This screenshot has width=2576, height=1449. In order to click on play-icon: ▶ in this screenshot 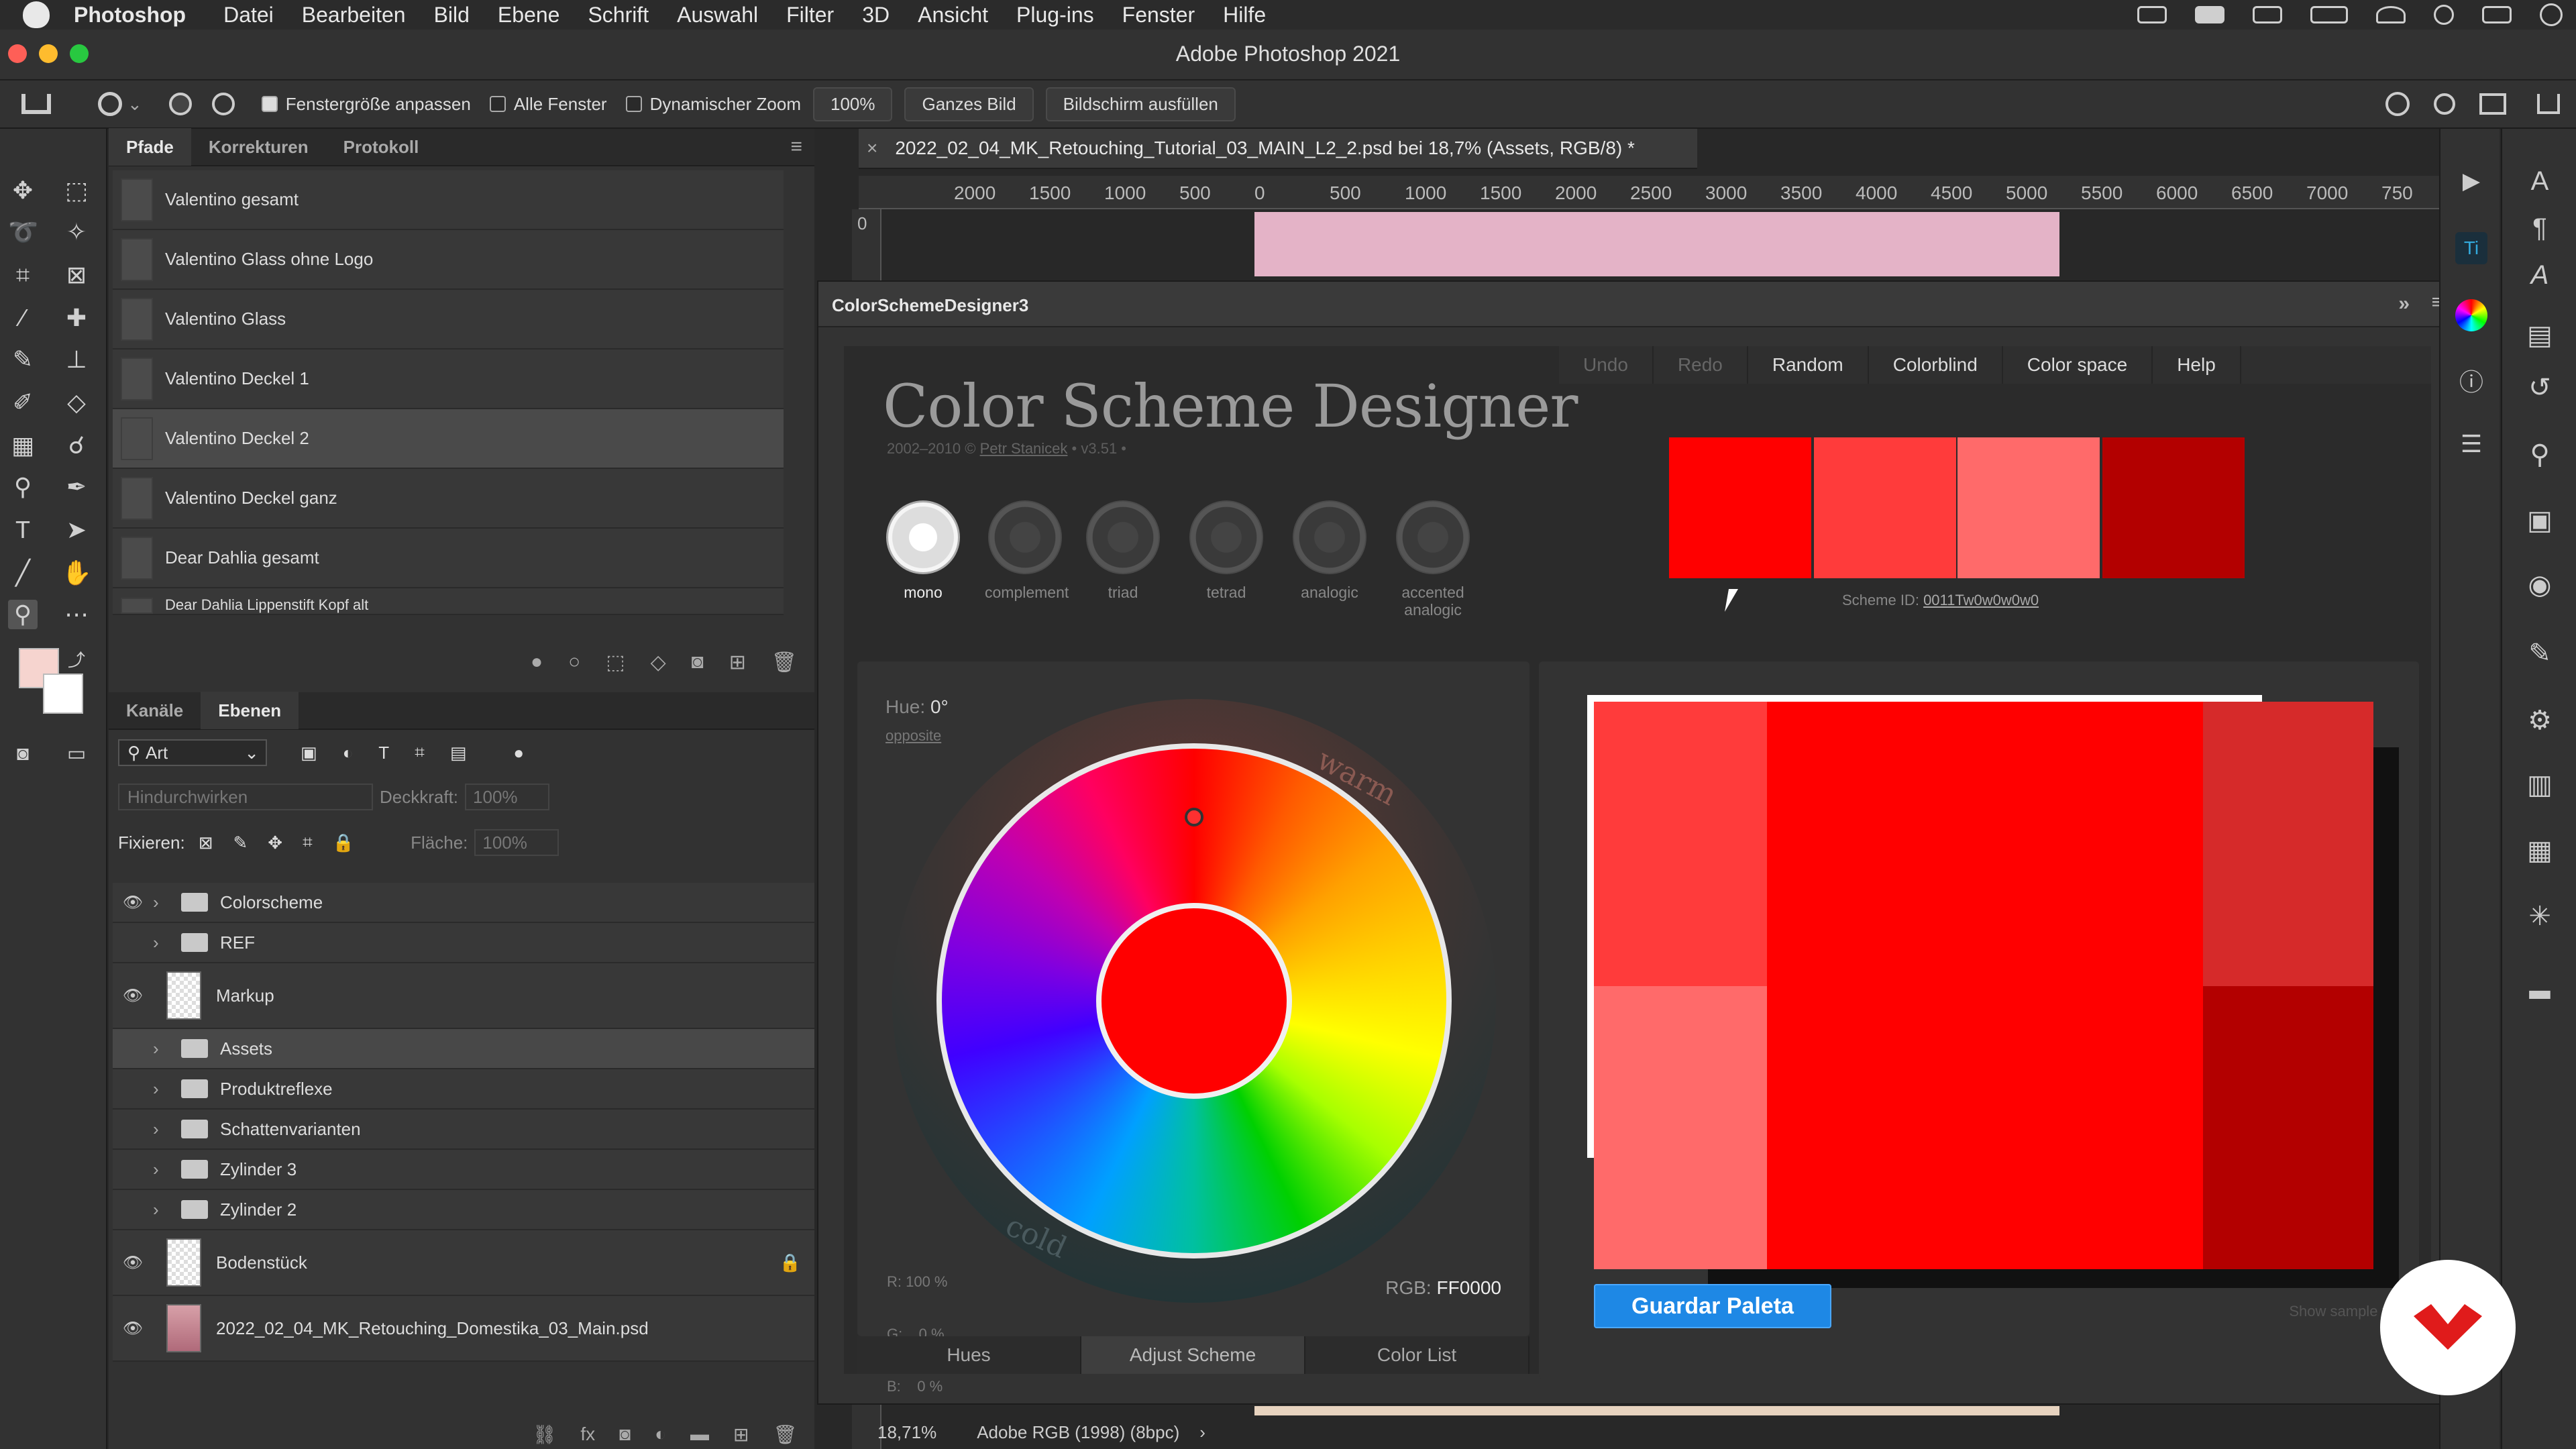, I will do `click(2471, 181)`.